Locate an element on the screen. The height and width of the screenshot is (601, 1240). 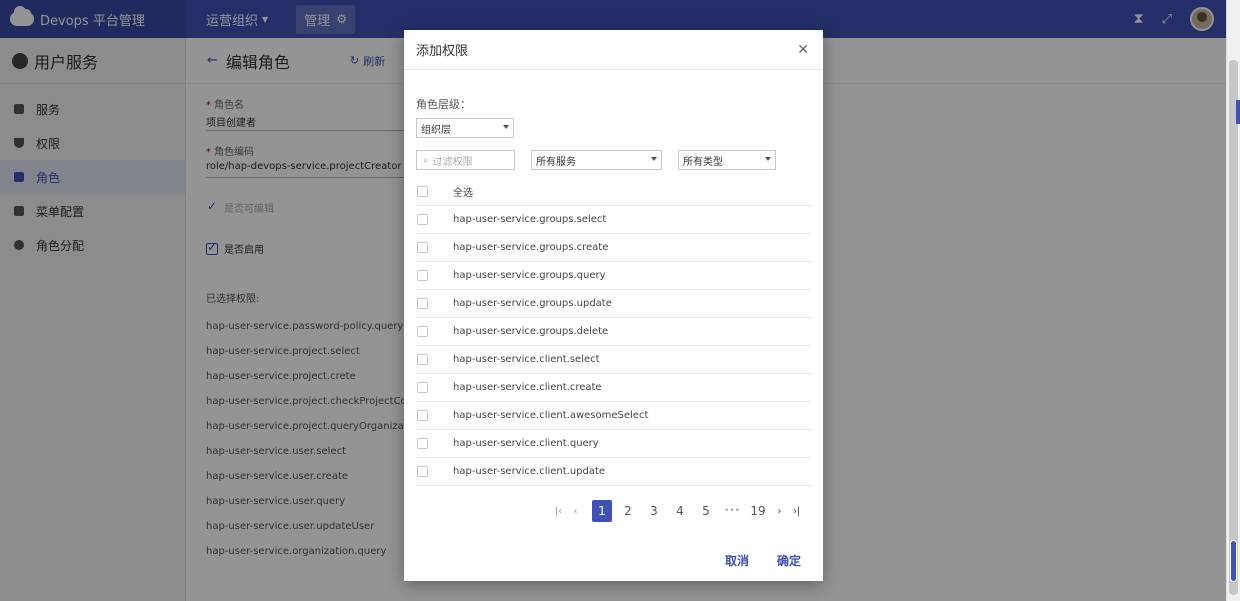
row-label: hap-user-service.client.update is located at coordinates (529, 471).